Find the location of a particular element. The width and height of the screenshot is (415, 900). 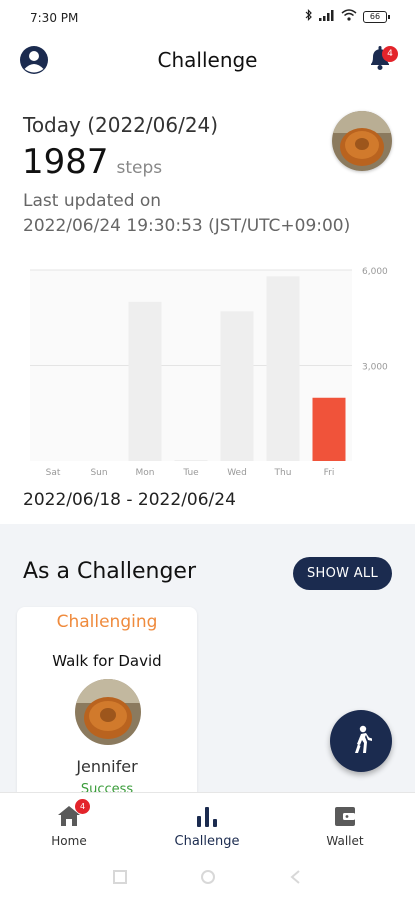

app-header: Challenge 4 is located at coordinates (207, 61).